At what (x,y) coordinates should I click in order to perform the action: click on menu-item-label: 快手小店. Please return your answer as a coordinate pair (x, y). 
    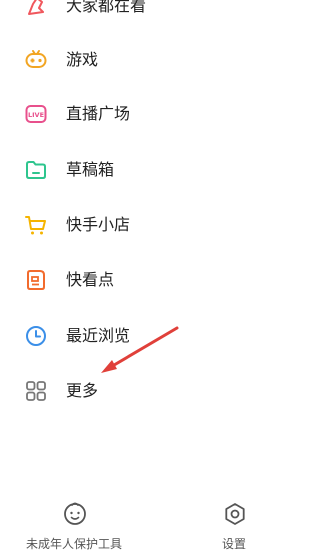
    Looking at the image, I should click on (98, 224).